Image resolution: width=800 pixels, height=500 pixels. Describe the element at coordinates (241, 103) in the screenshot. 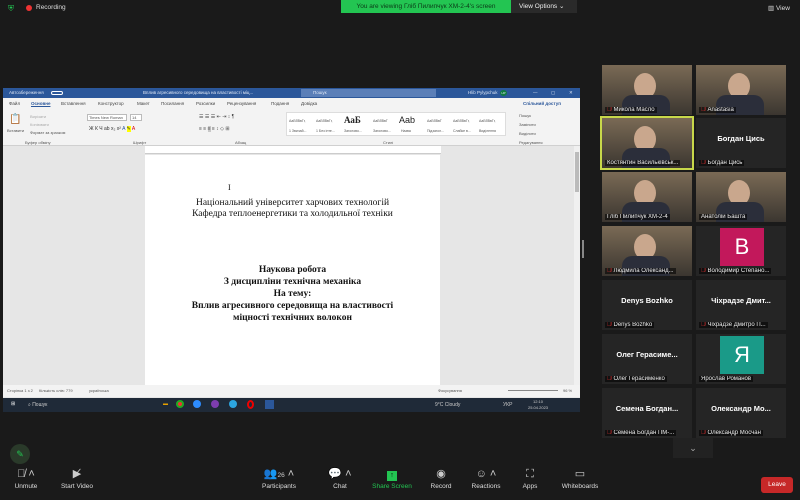

I see `tab-review: Рецензування` at that location.